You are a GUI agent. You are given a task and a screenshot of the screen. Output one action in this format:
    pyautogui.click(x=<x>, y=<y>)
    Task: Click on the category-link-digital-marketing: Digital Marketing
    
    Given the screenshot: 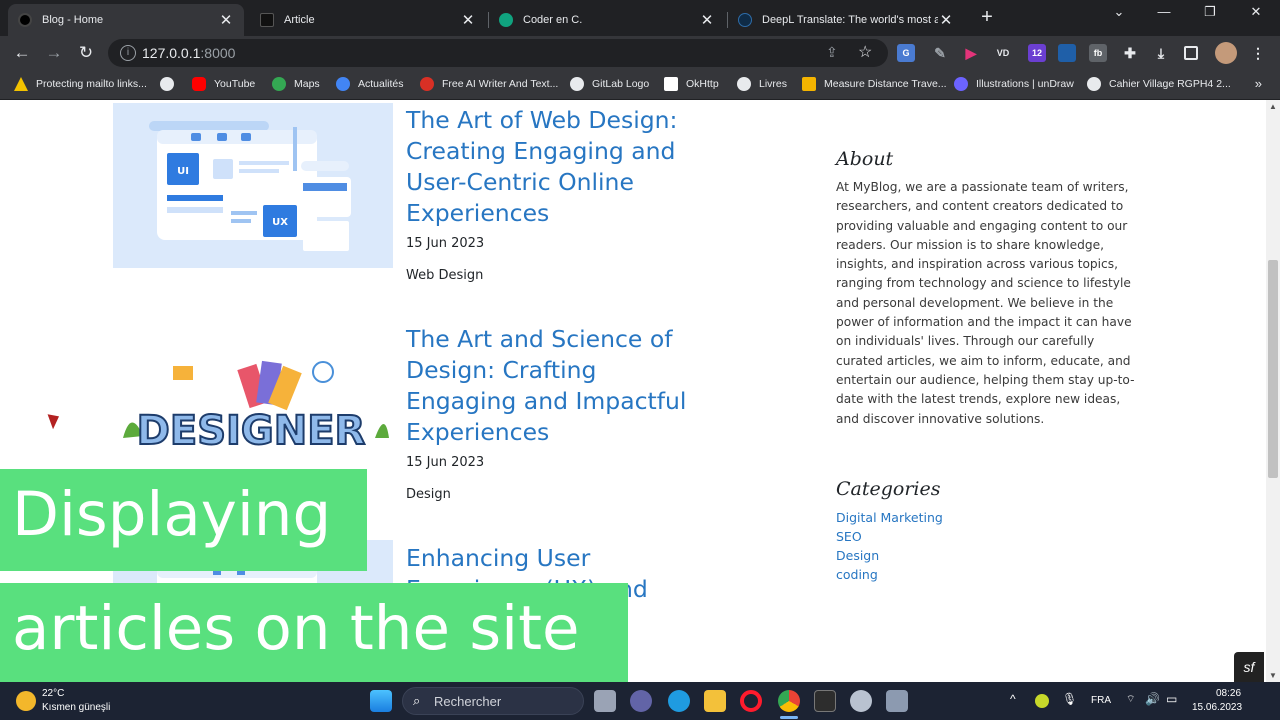 What is the action you would take?
    pyautogui.click(x=889, y=517)
    